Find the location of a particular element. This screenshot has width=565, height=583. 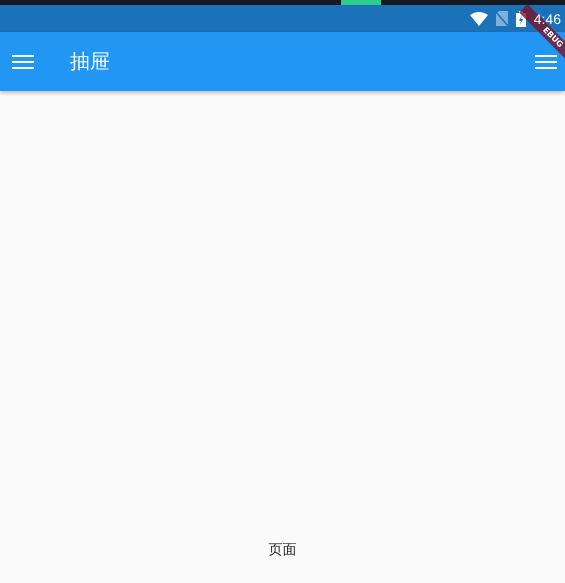

status-time: 4:46 is located at coordinates (547, 18).